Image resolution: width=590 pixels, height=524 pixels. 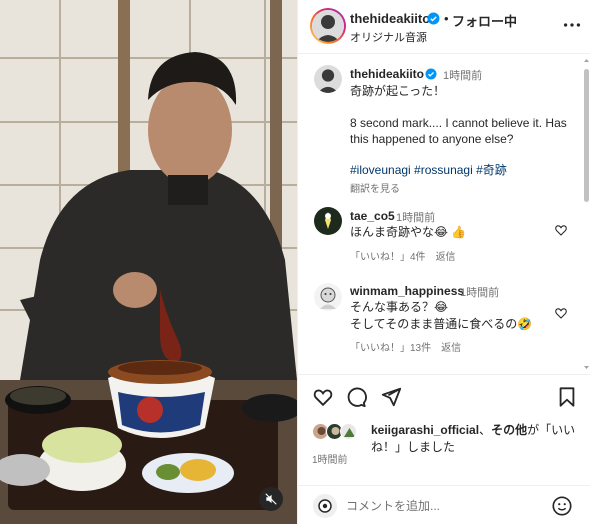 I want to click on caption-time: 1時間前, so click(x=462, y=75).